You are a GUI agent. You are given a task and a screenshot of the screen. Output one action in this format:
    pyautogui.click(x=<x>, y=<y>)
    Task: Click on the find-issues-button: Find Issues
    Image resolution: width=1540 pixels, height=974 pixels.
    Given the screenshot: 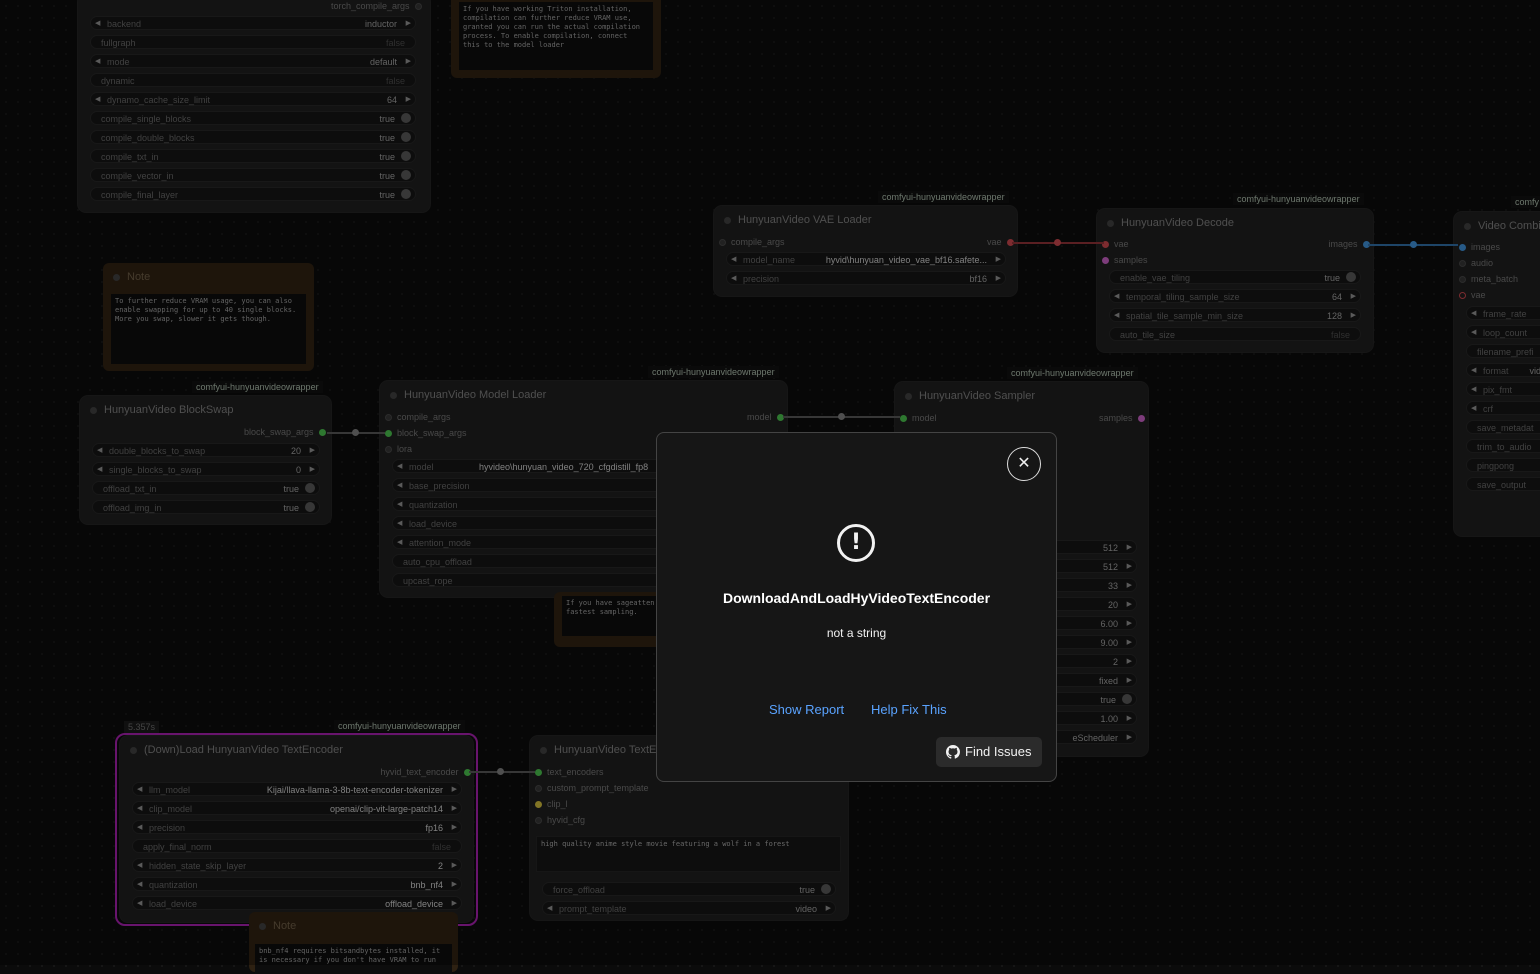 What is the action you would take?
    pyautogui.click(x=989, y=752)
    